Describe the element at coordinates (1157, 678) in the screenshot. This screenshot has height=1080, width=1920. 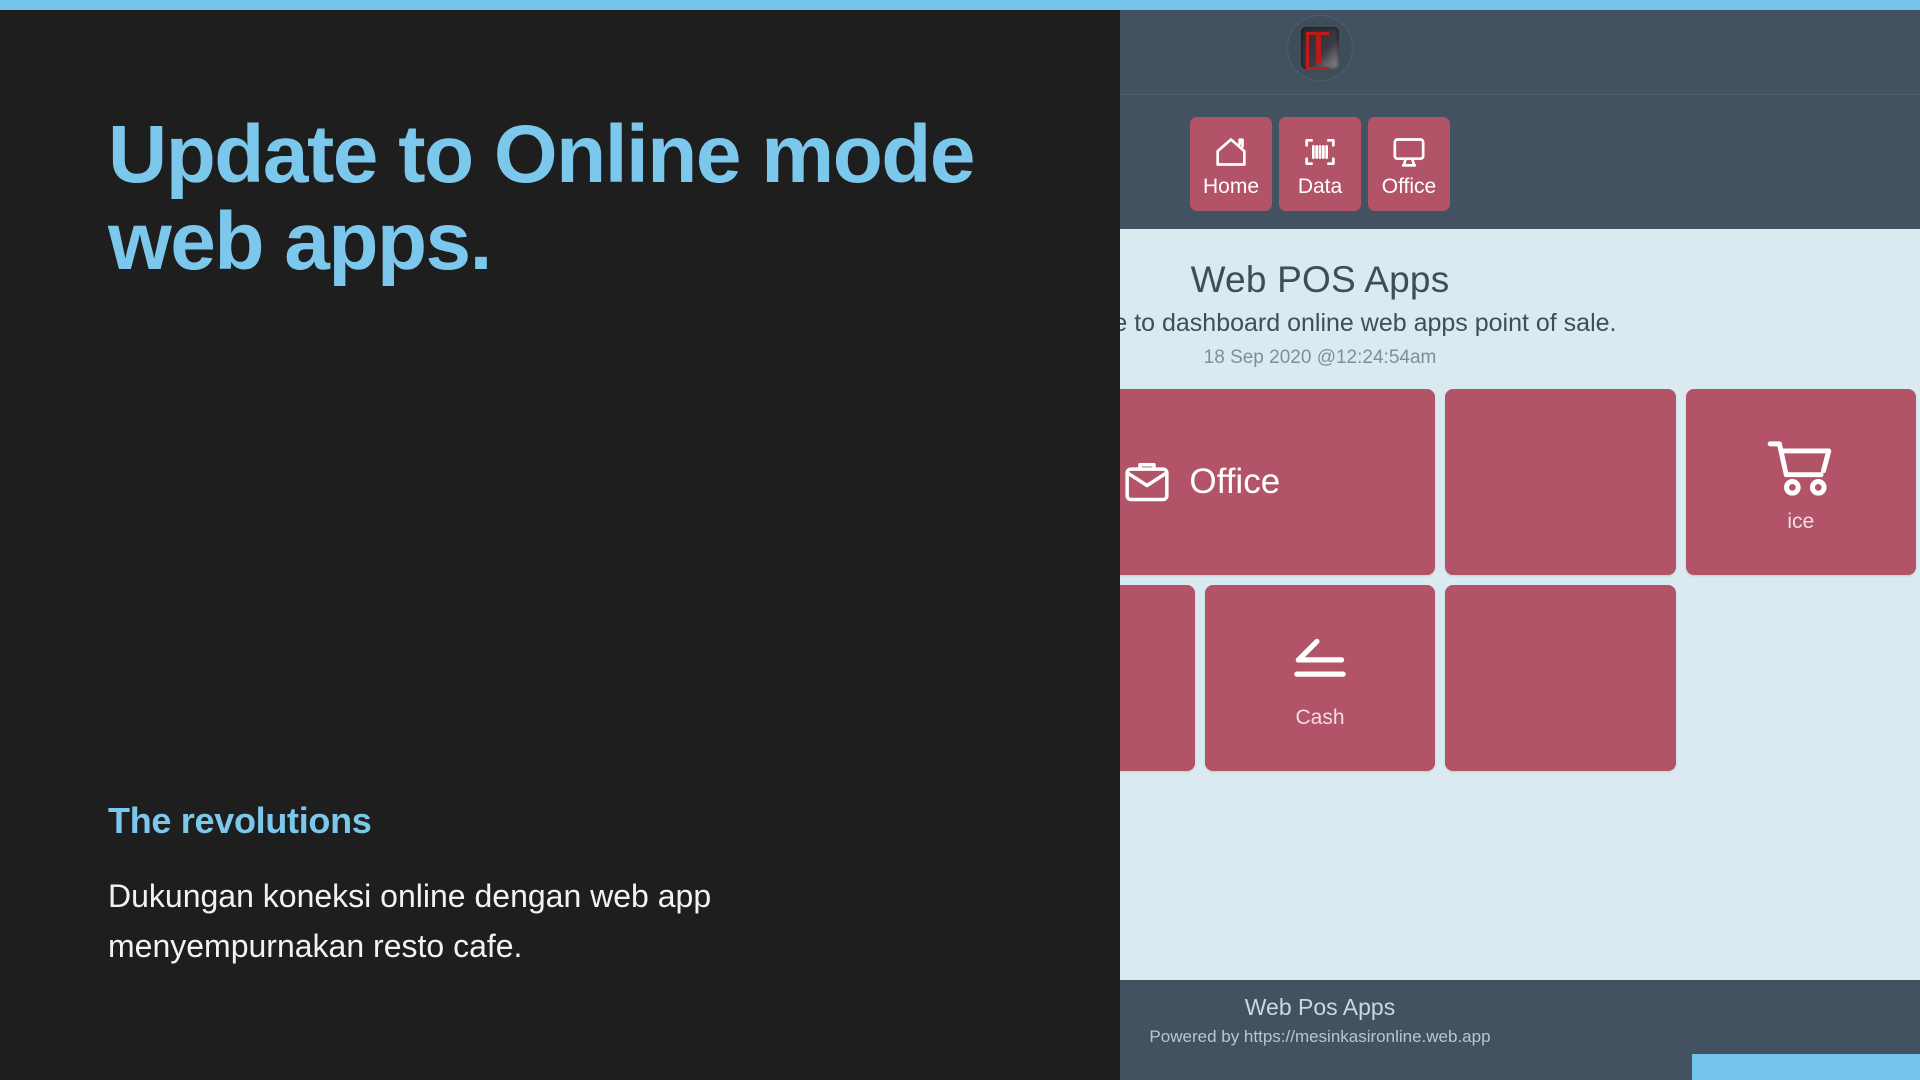
I see `tile-profit: Profit` at that location.